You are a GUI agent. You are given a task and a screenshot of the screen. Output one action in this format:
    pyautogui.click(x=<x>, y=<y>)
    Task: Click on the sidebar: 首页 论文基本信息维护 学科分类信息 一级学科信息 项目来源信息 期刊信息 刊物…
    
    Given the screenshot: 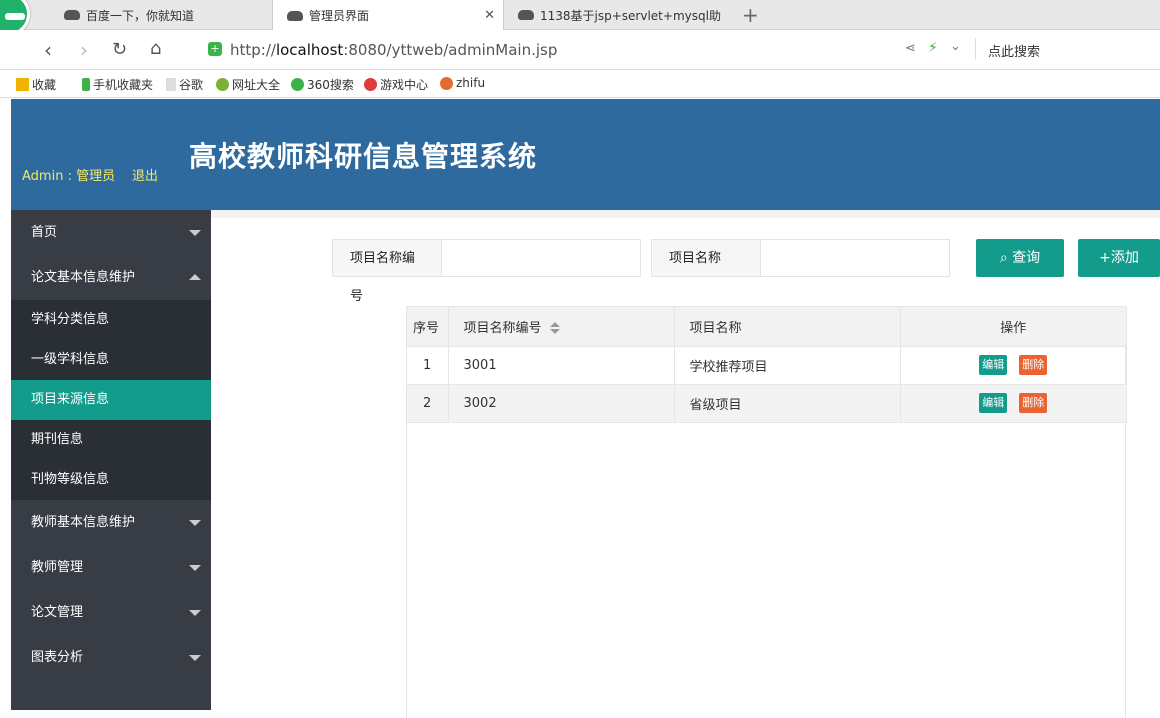 What is the action you would take?
    pyautogui.click(x=111, y=460)
    